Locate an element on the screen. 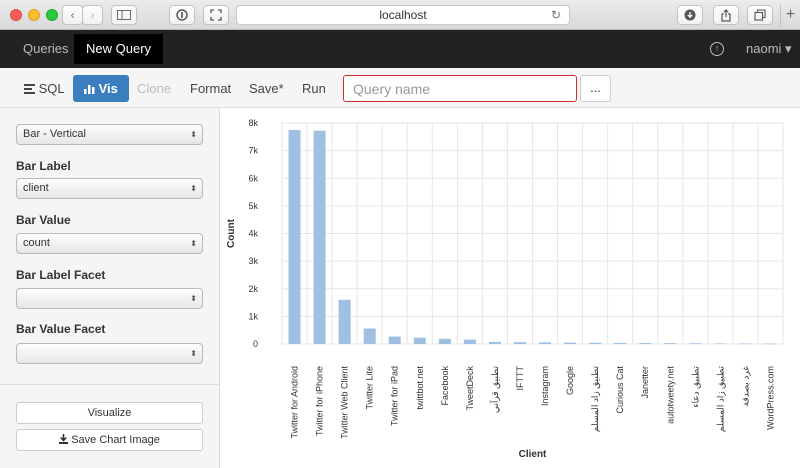  minimize-window-icon is located at coordinates (34, 15).